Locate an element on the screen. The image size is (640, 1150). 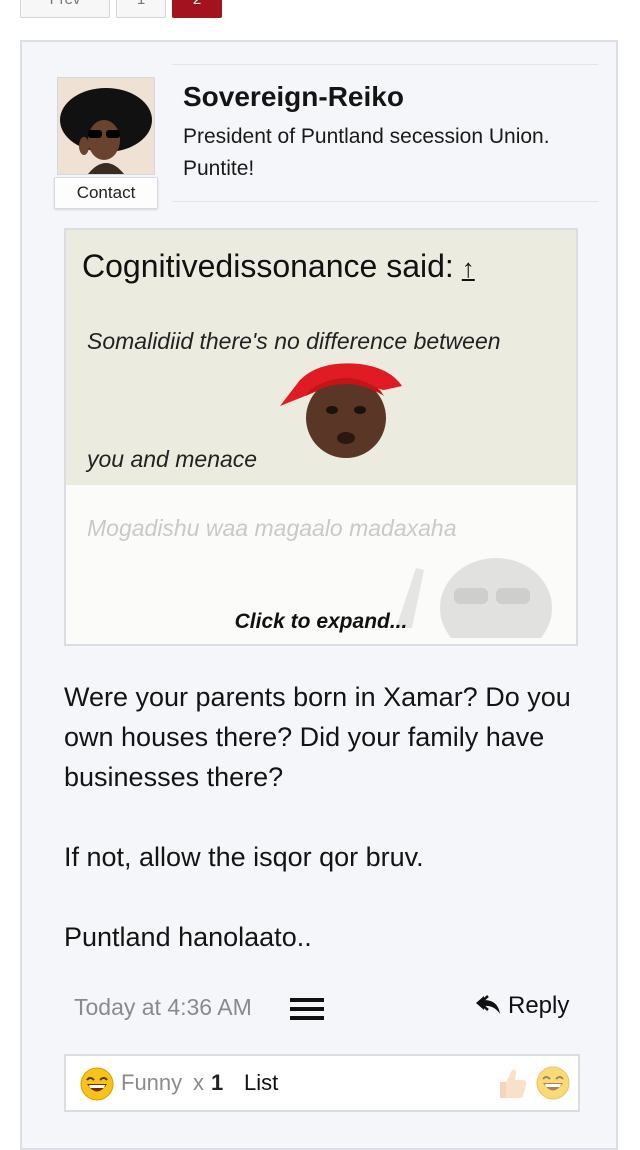
jump-to-quote-icon: ↑ is located at coordinates (468, 268).